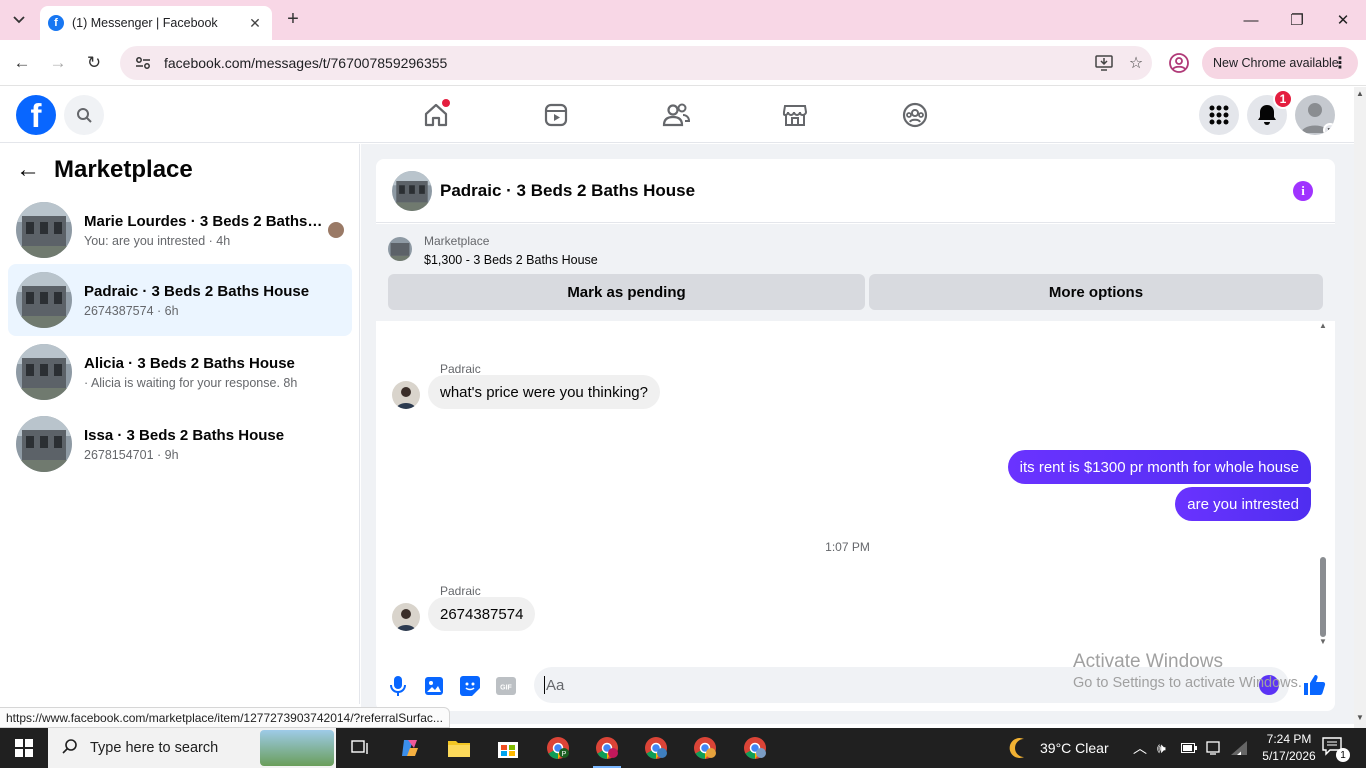 The image size is (1366, 768). Describe the element at coordinates (460, 369) in the screenshot. I see `message-sender: Padraic` at that location.